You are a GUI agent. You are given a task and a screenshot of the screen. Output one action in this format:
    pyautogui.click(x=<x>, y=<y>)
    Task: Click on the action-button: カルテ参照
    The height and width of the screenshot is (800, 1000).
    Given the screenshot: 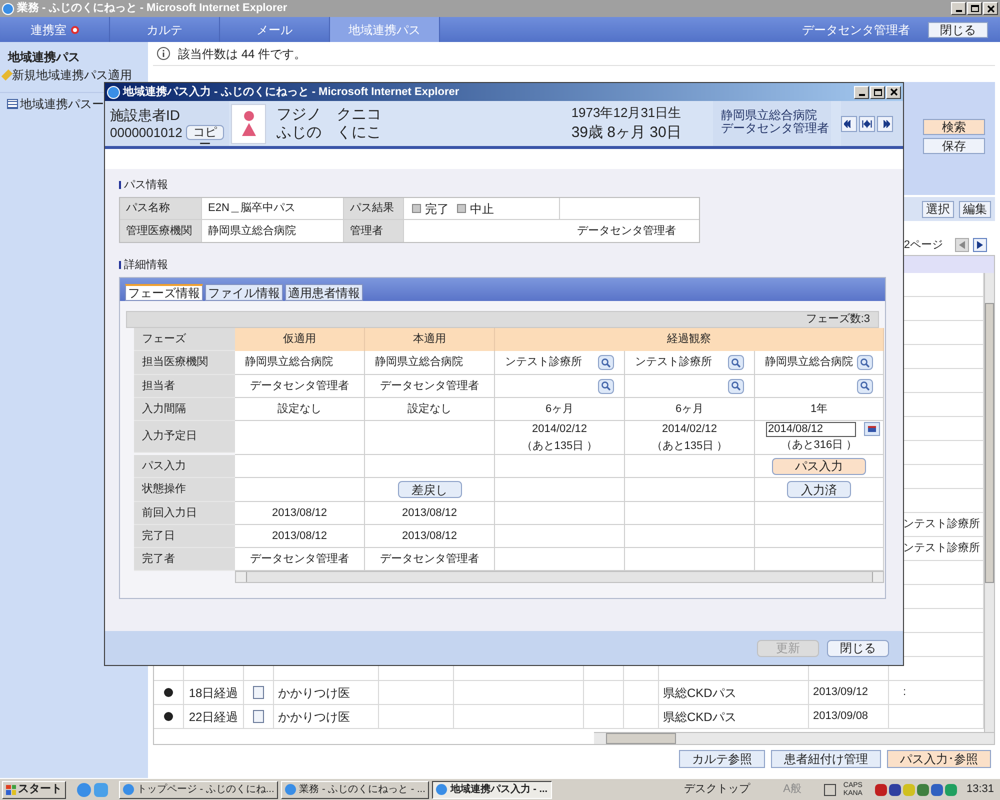 What is the action you would take?
    pyautogui.click(x=722, y=759)
    